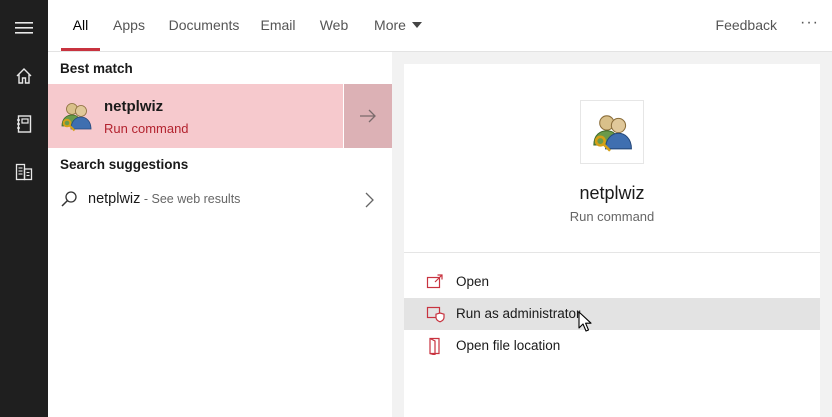 This screenshot has height=417, width=832. I want to click on suggestion-query: netplwiz, so click(114, 199).